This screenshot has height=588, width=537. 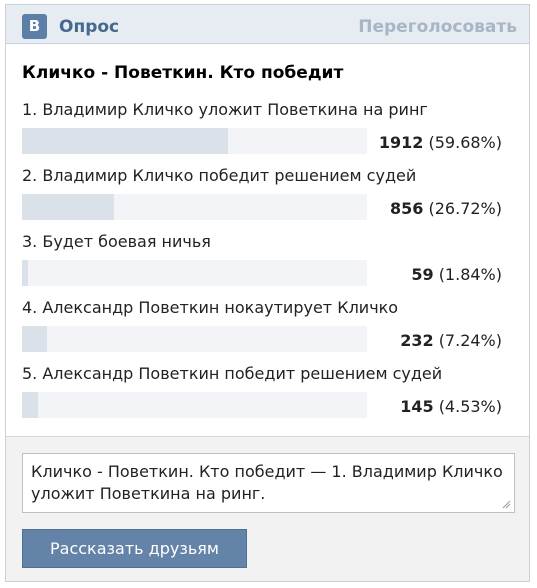 I want to click on option-label: 3. Будет боевая ничья, so click(x=116, y=241).